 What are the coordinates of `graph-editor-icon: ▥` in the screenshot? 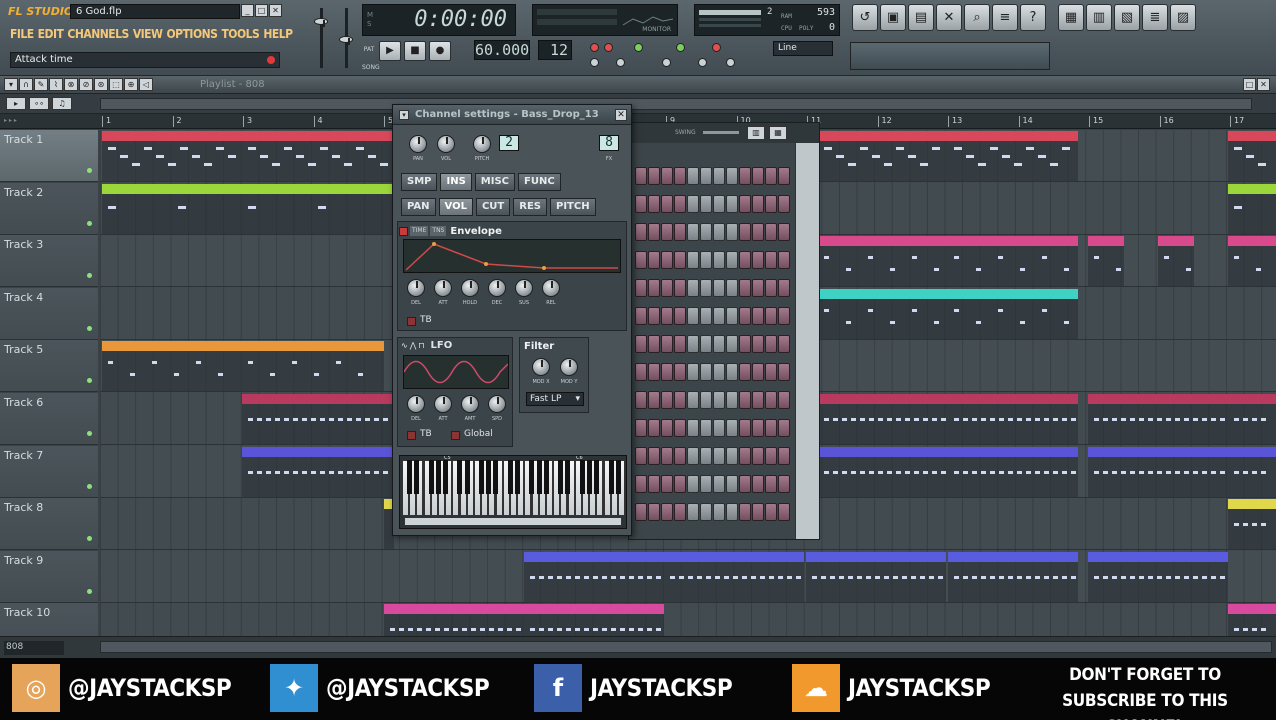 It's located at (756, 133).